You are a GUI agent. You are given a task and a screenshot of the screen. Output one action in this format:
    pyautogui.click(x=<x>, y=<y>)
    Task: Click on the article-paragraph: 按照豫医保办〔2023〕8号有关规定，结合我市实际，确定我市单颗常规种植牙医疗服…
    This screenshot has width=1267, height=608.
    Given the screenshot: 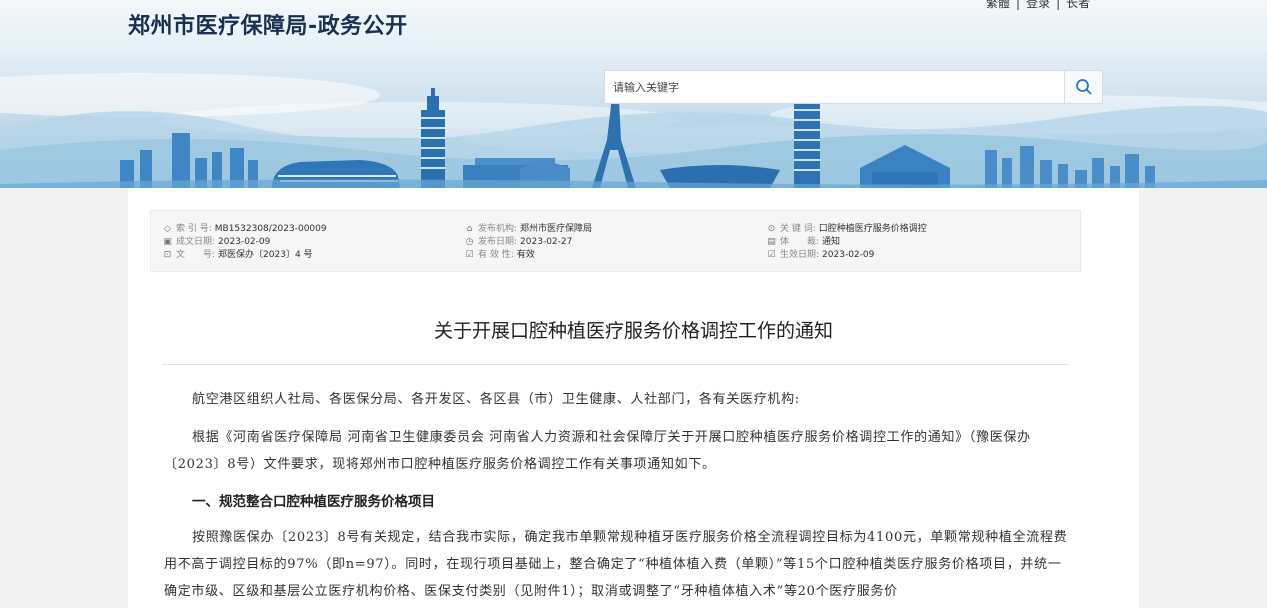 What is the action you would take?
    pyautogui.click(x=616, y=564)
    